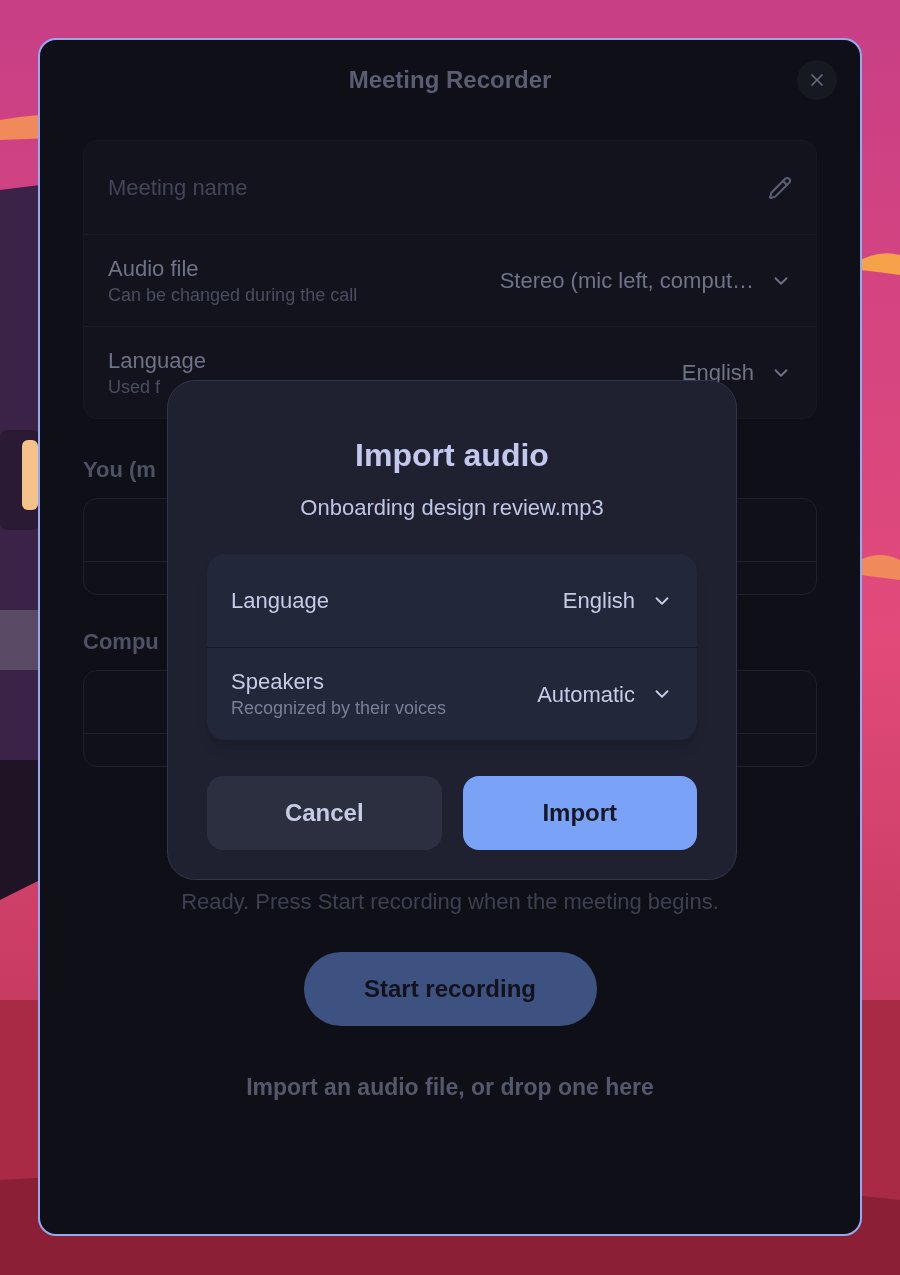 Image resolution: width=900 pixels, height=1275 pixels. I want to click on option-dropdown: English, so click(617, 600).